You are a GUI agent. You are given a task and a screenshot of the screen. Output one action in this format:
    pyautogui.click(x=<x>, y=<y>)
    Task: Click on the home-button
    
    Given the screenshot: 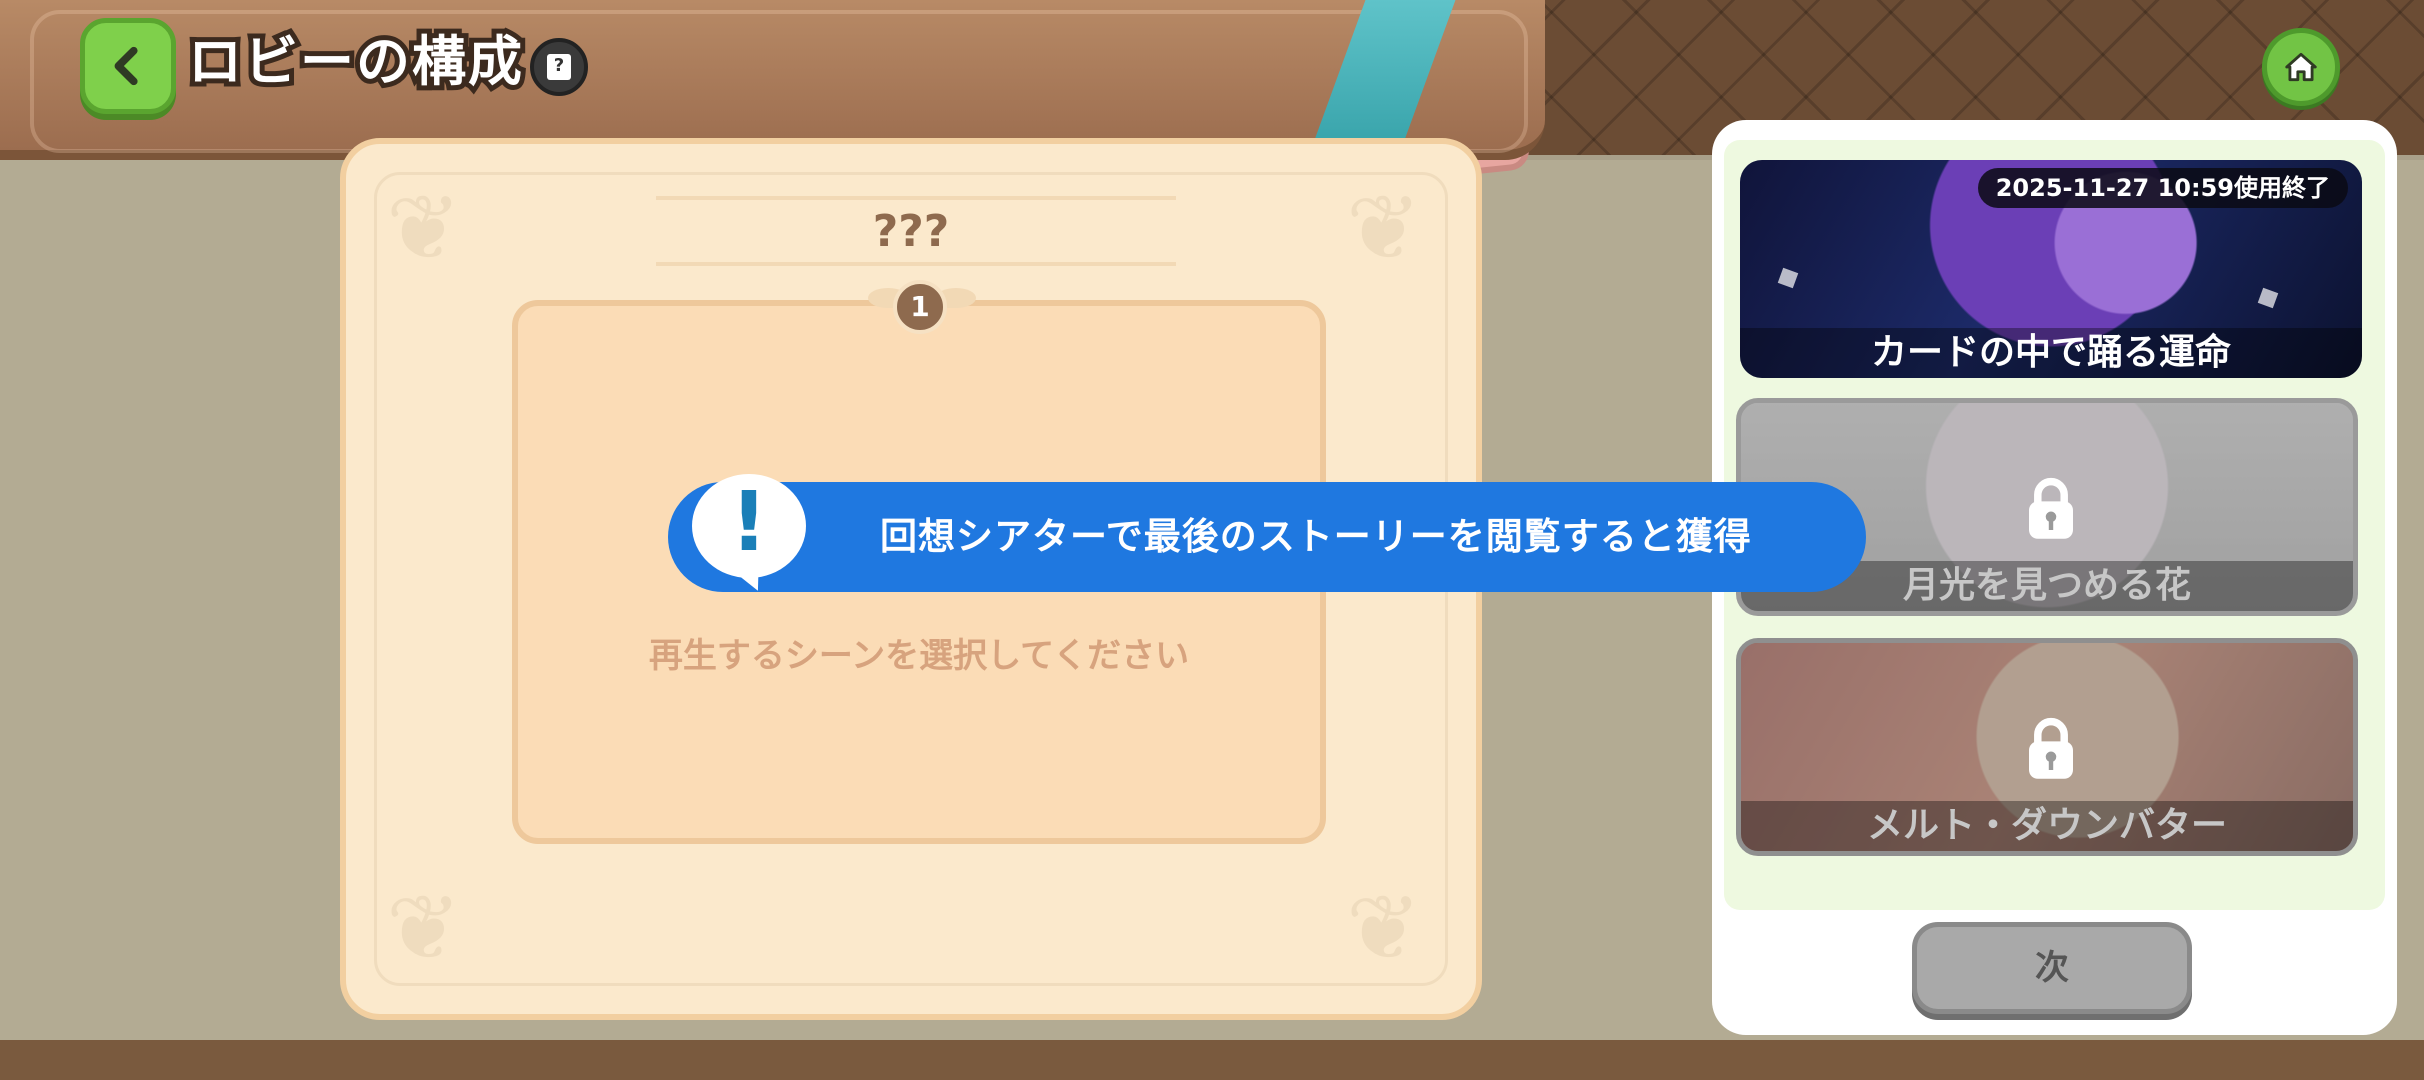 What is the action you would take?
    pyautogui.click(x=2301, y=67)
    